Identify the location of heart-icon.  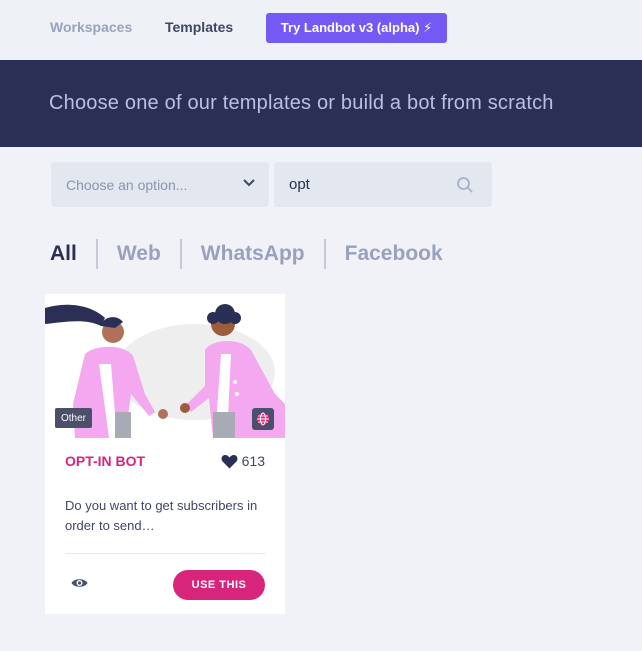
(229, 461).